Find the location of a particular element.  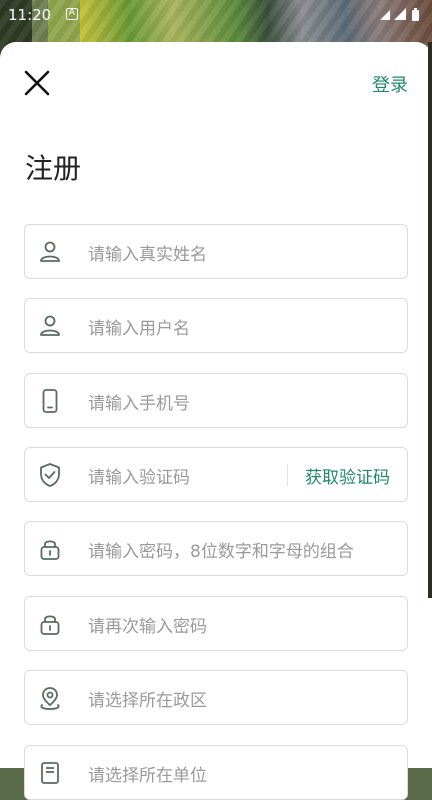

shield-check-icon is located at coordinates (50, 475).